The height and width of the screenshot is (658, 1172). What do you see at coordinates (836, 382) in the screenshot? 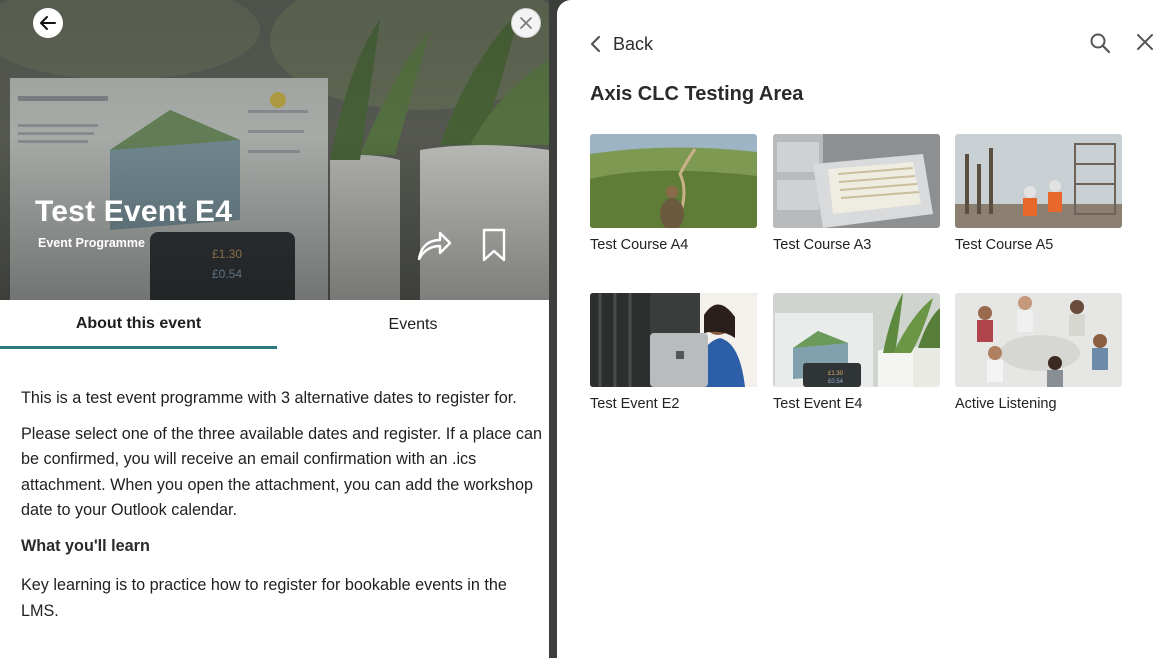
I see `svg-text: £0.54` at bounding box center [836, 382].